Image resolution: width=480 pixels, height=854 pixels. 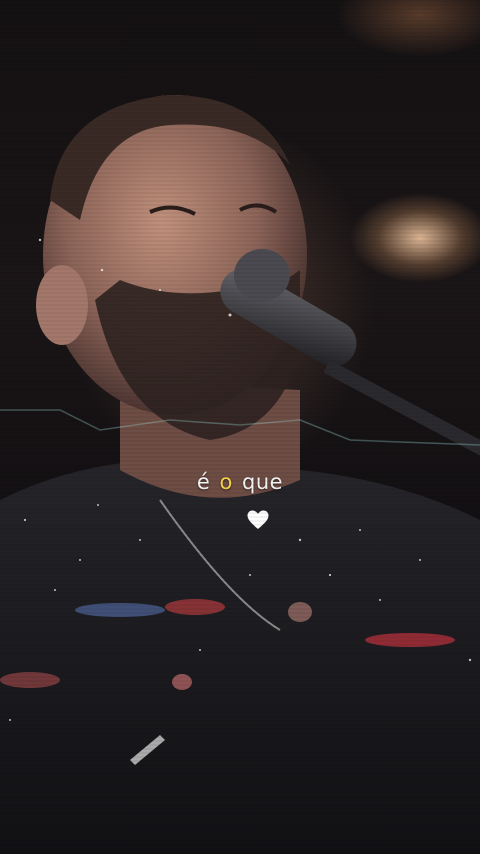 I want to click on lyric-word: que, so click(x=263, y=482).